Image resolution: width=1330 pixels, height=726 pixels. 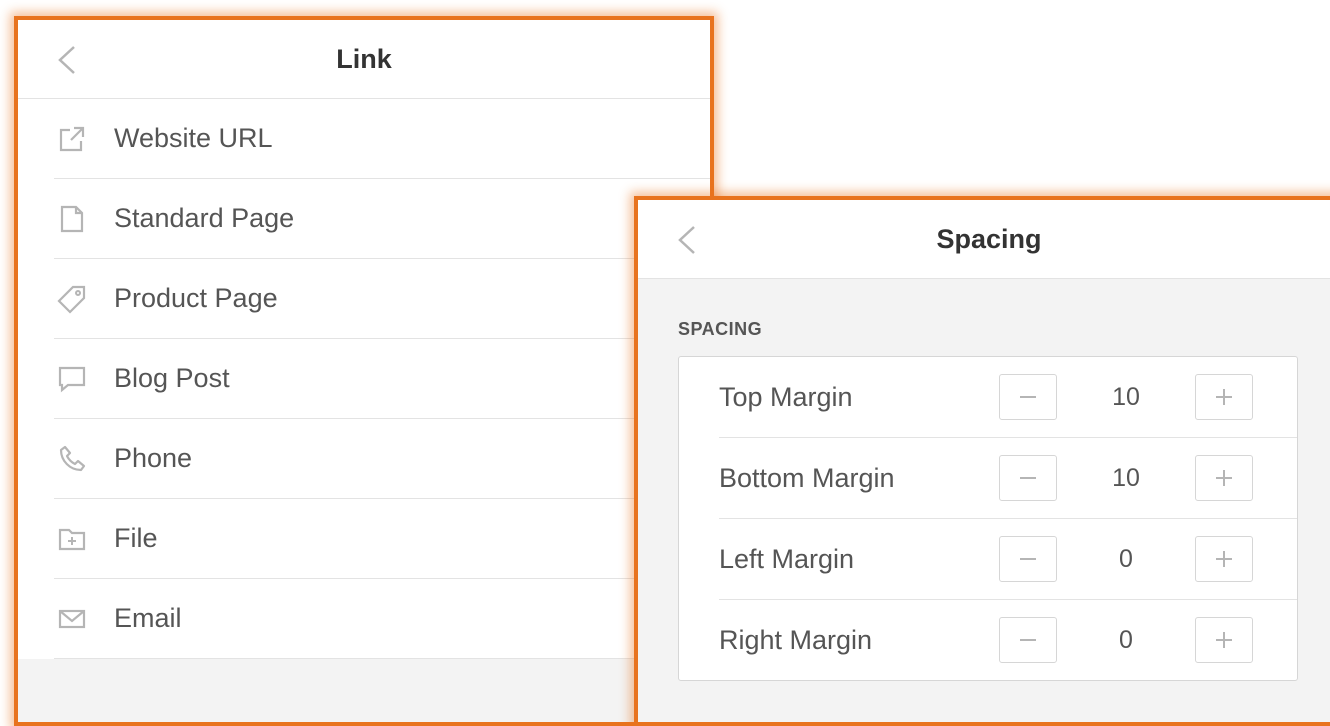 I want to click on top-margin-increment-button, so click(x=1224, y=397).